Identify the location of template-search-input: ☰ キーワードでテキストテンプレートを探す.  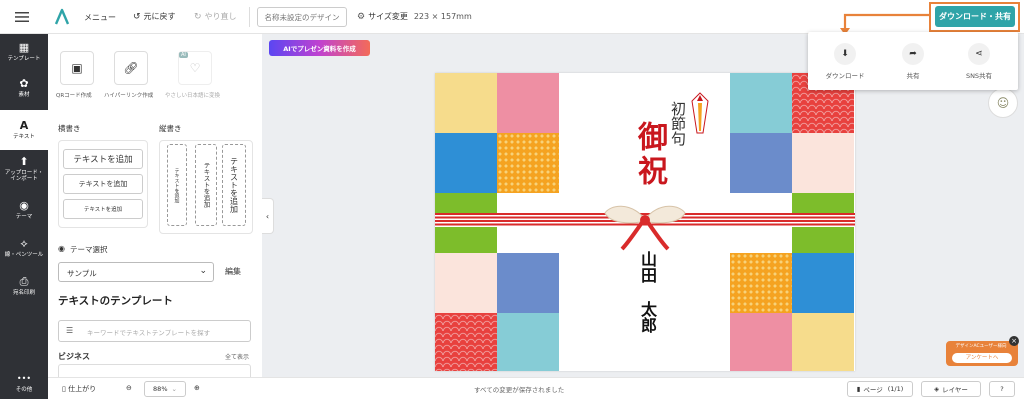
(154, 331).